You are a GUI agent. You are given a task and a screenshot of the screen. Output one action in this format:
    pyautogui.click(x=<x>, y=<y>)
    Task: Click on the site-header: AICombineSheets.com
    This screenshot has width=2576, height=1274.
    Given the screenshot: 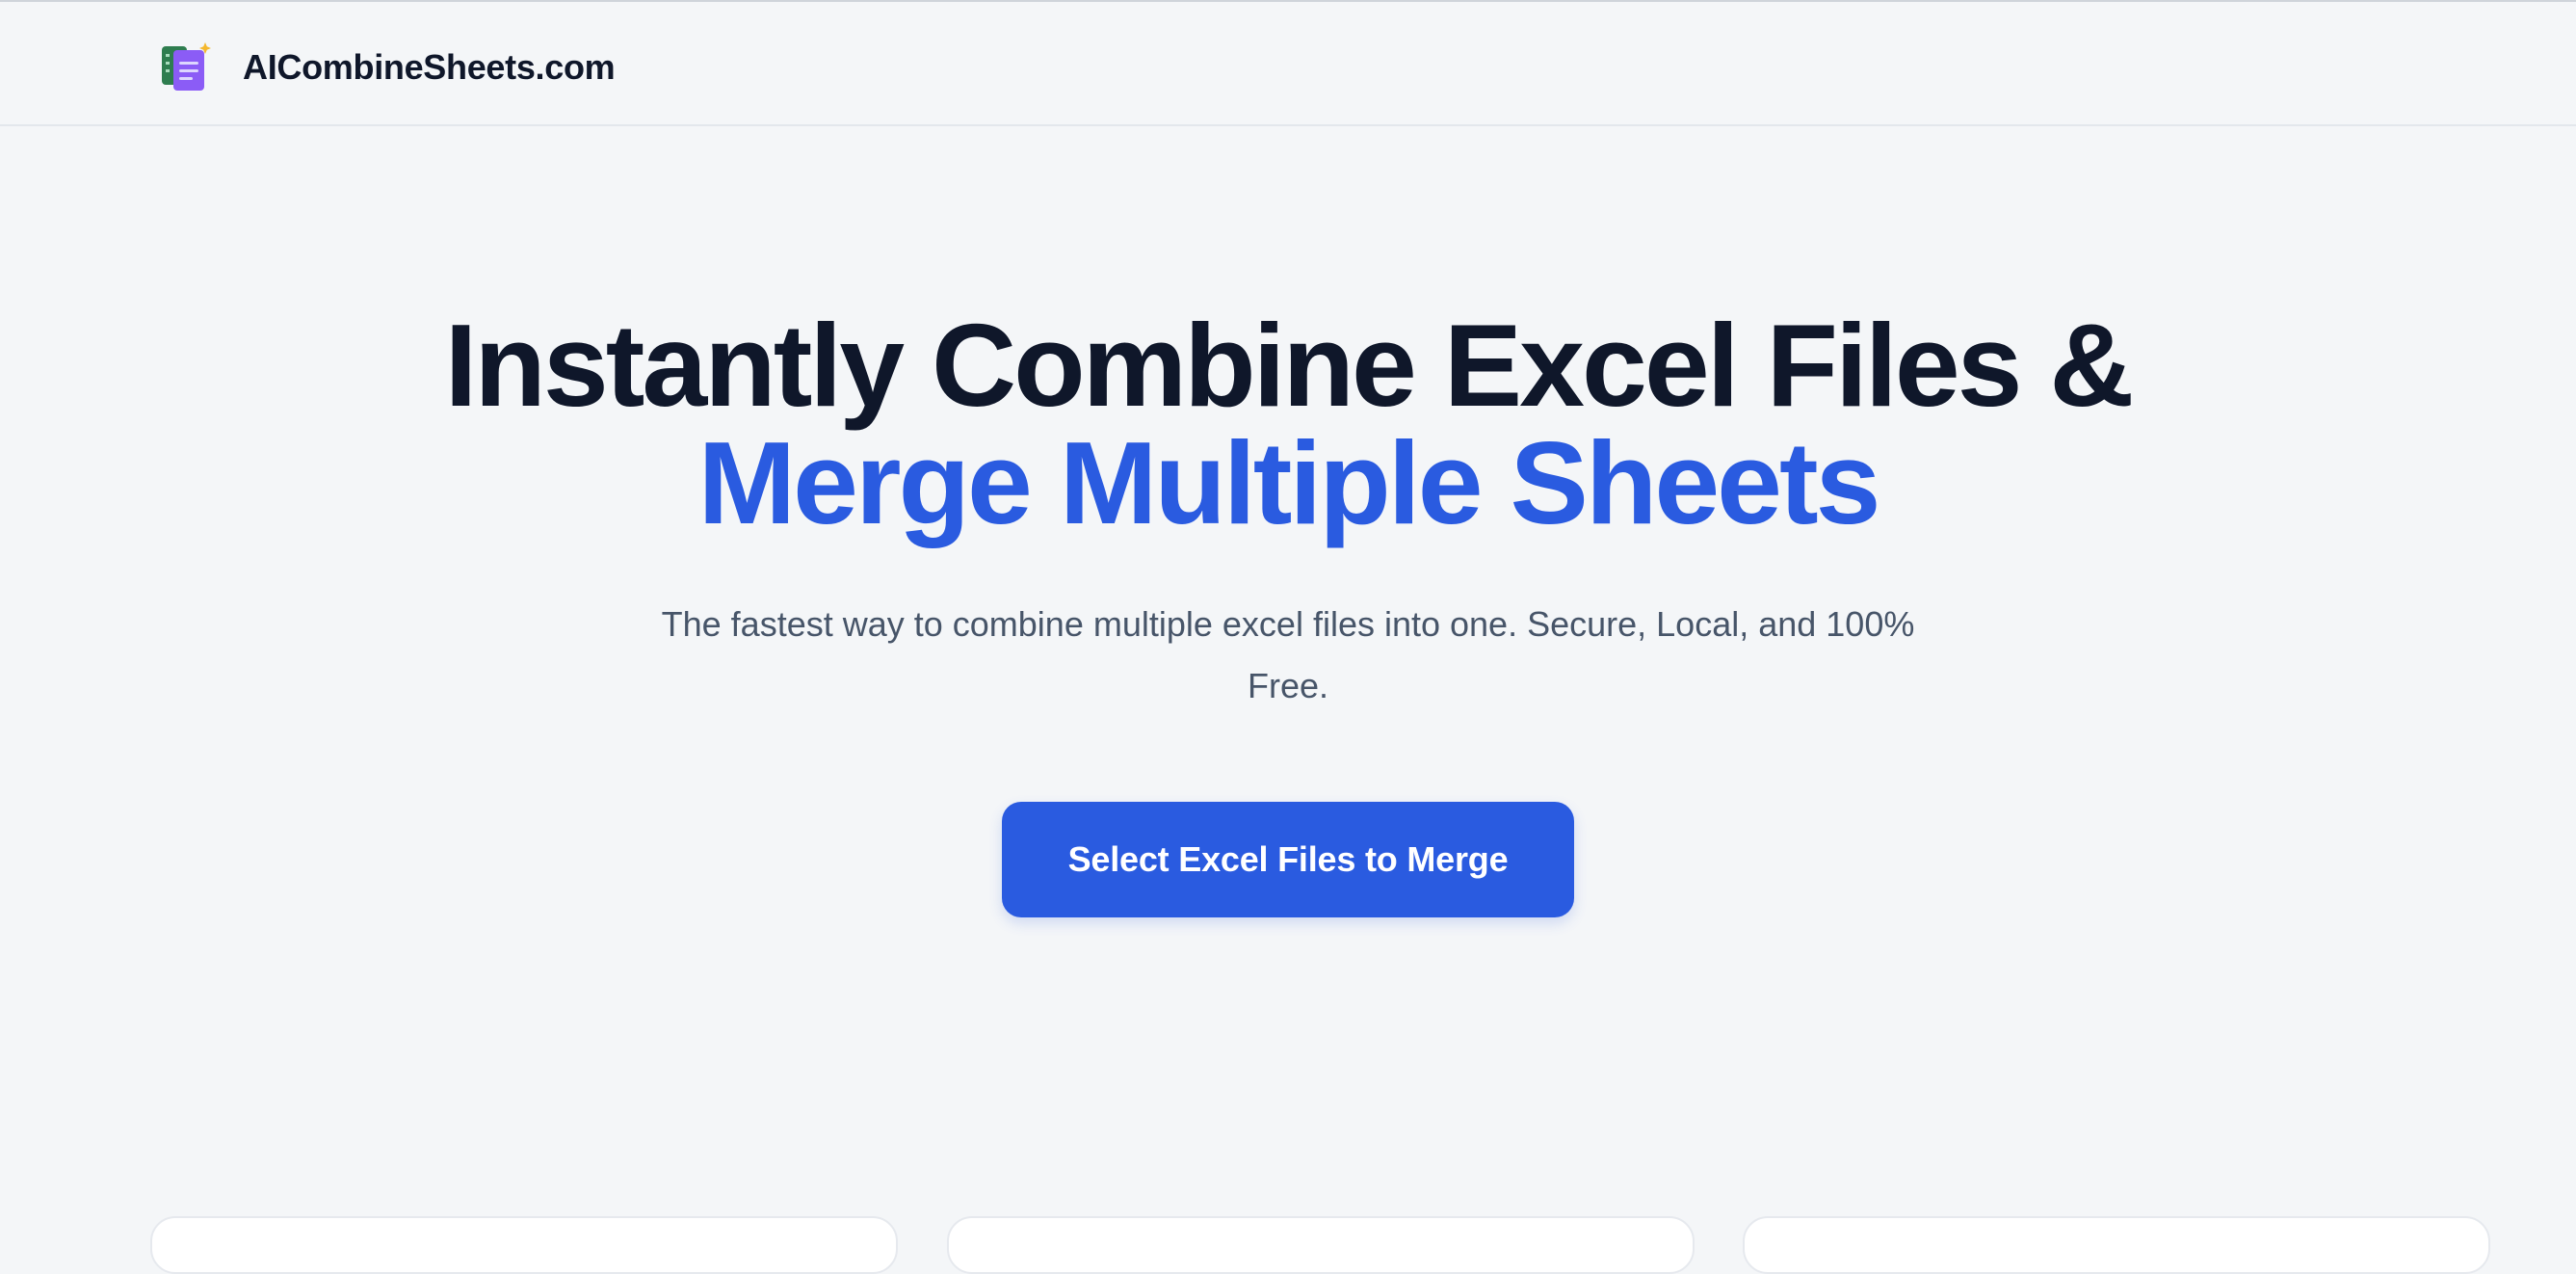 What is the action you would take?
    pyautogui.click(x=1288, y=64)
    